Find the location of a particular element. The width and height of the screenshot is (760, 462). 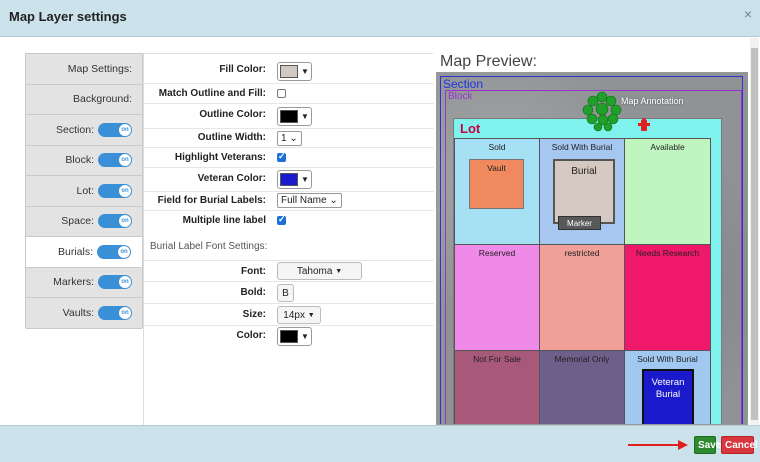

fill-color-row: Fill Color: ▼ is located at coordinates (289, 71).